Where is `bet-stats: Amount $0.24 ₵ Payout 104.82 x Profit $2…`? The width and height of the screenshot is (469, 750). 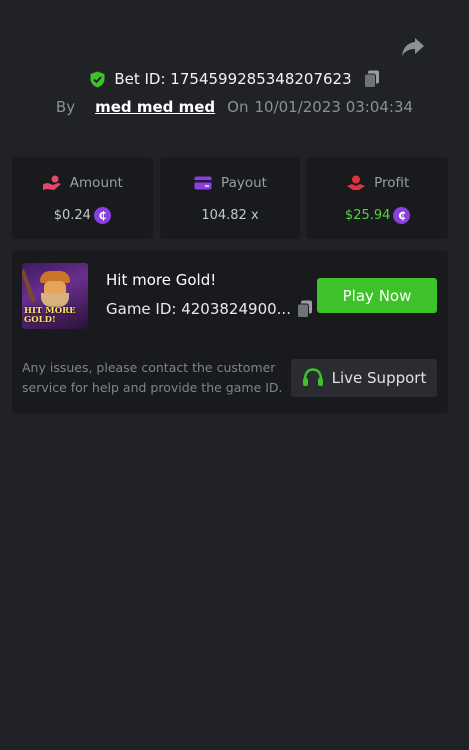
bet-stats: Amount $0.24 ₵ Payout 104.82 x Profit $2… is located at coordinates (230, 198).